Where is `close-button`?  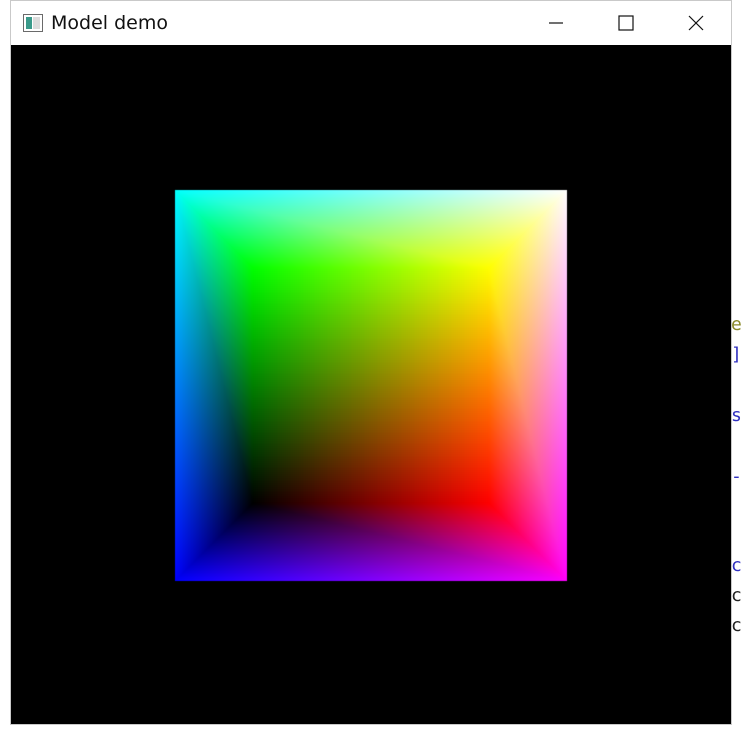 close-button is located at coordinates (696, 23).